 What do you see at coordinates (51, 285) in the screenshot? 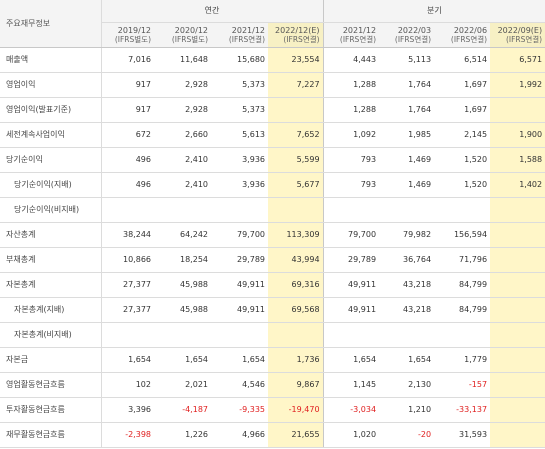
I see `row-label: 자본총계` at bounding box center [51, 285].